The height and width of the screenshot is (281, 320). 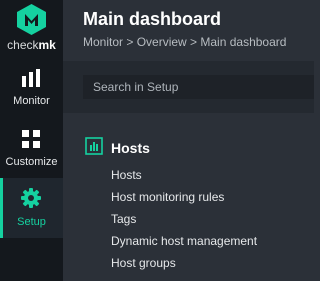 What do you see at coordinates (130, 148) in the screenshot?
I see `section-title-hosts: Hosts` at bounding box center [130, 148].